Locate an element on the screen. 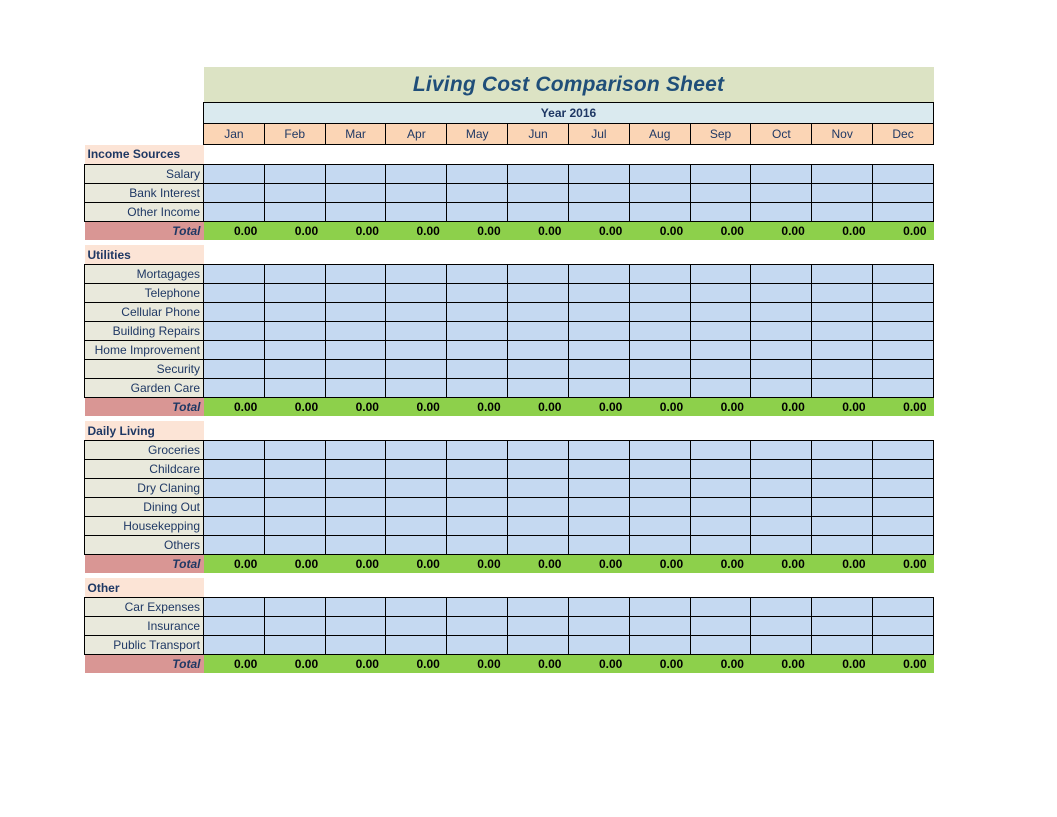  cell-other-income-aug is located at coordinates (659, 212).